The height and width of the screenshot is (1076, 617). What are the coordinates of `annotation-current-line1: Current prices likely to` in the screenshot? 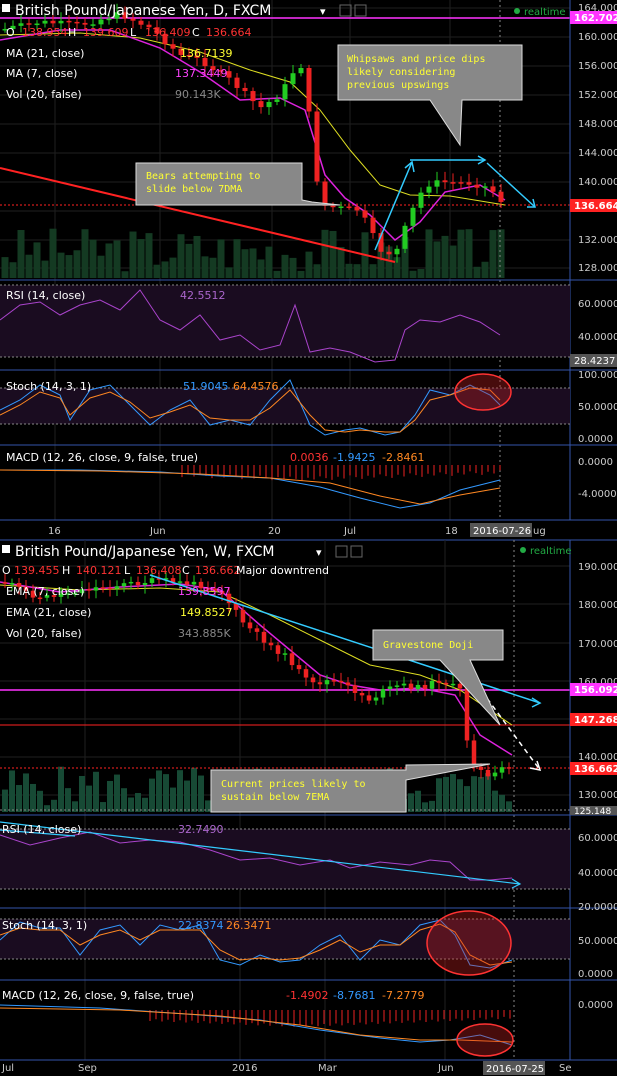 It's located at (293, 784).